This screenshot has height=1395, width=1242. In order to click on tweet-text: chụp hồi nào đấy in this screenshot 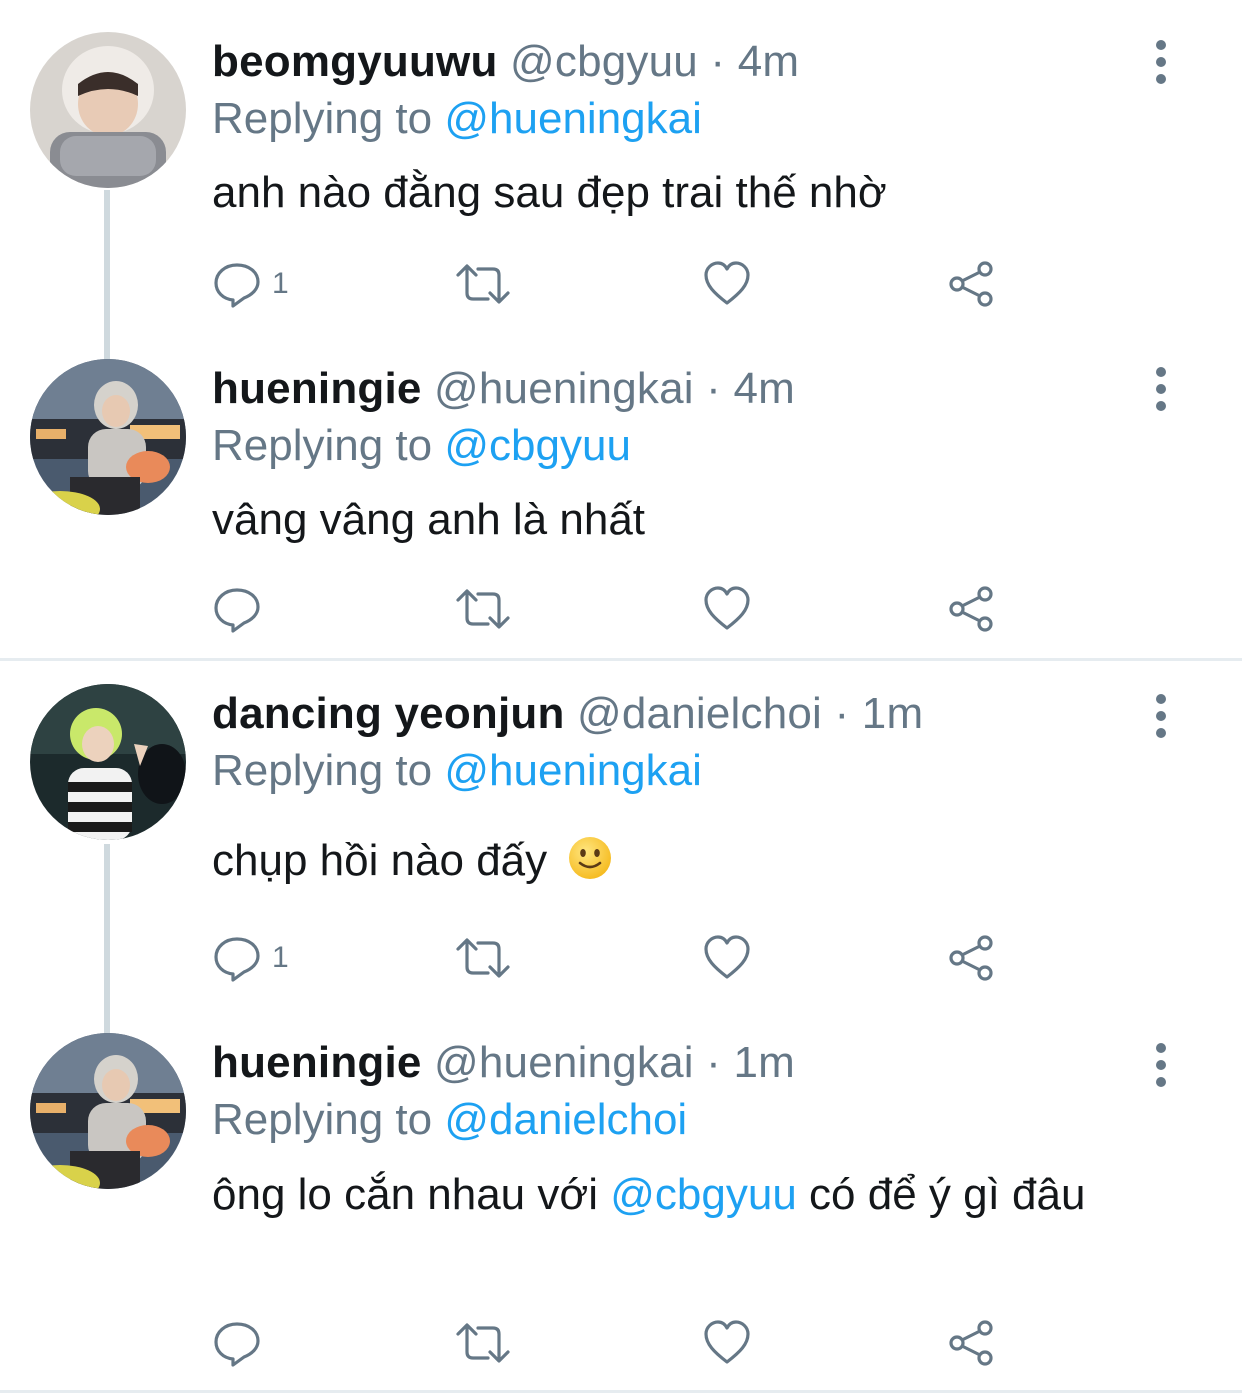, I will do `click(682, 864)`.